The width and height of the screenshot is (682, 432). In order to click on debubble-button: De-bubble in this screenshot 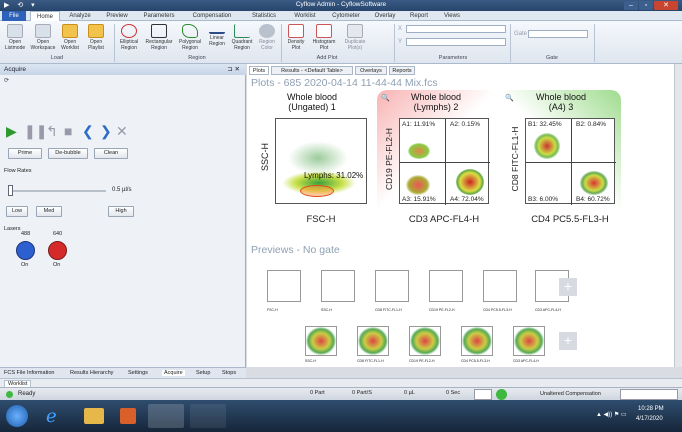, I will do `click(68, 153)`.